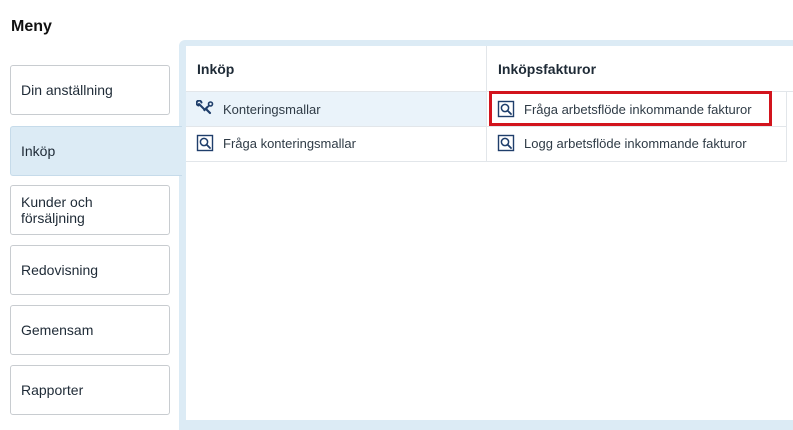 The height and width of the screenshot is (430, 793). I want to click on sidebar-item-redovisning: Redovisning, so click(90, 270).